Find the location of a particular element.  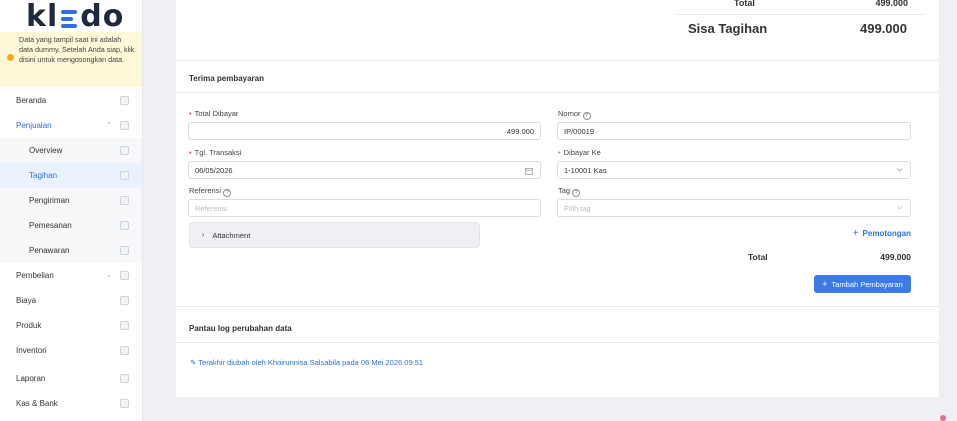

tambah-pembayaran-button: + Tambah Pembayaran is located at coordinates (862, 284).